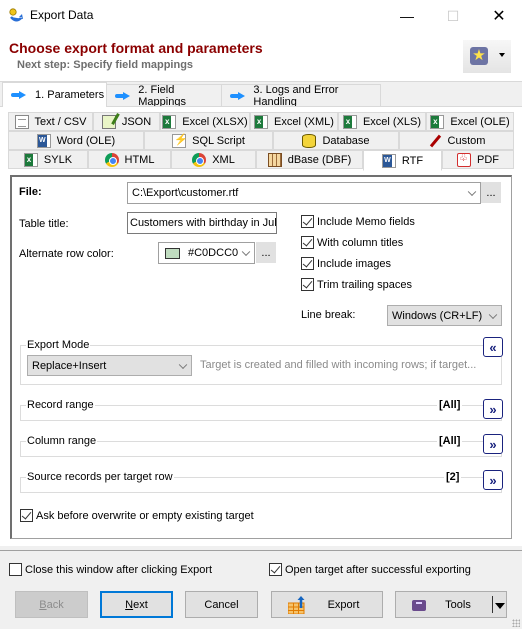  What do you see at coordinates (419, 603) in the screenshot?
I see `toolbox-icon-detail` at bounding box center [419, 603].